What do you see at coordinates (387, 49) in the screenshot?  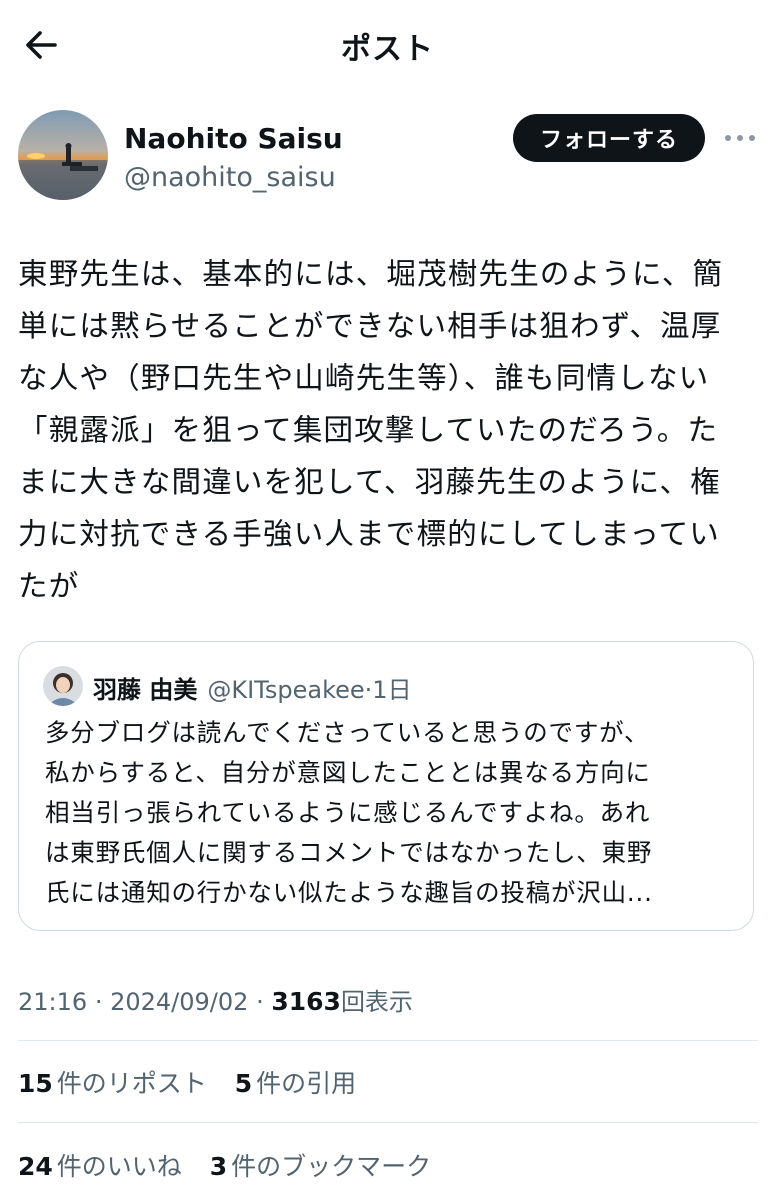 I see `page-title: ポスト` at bounding box center [387, 49].